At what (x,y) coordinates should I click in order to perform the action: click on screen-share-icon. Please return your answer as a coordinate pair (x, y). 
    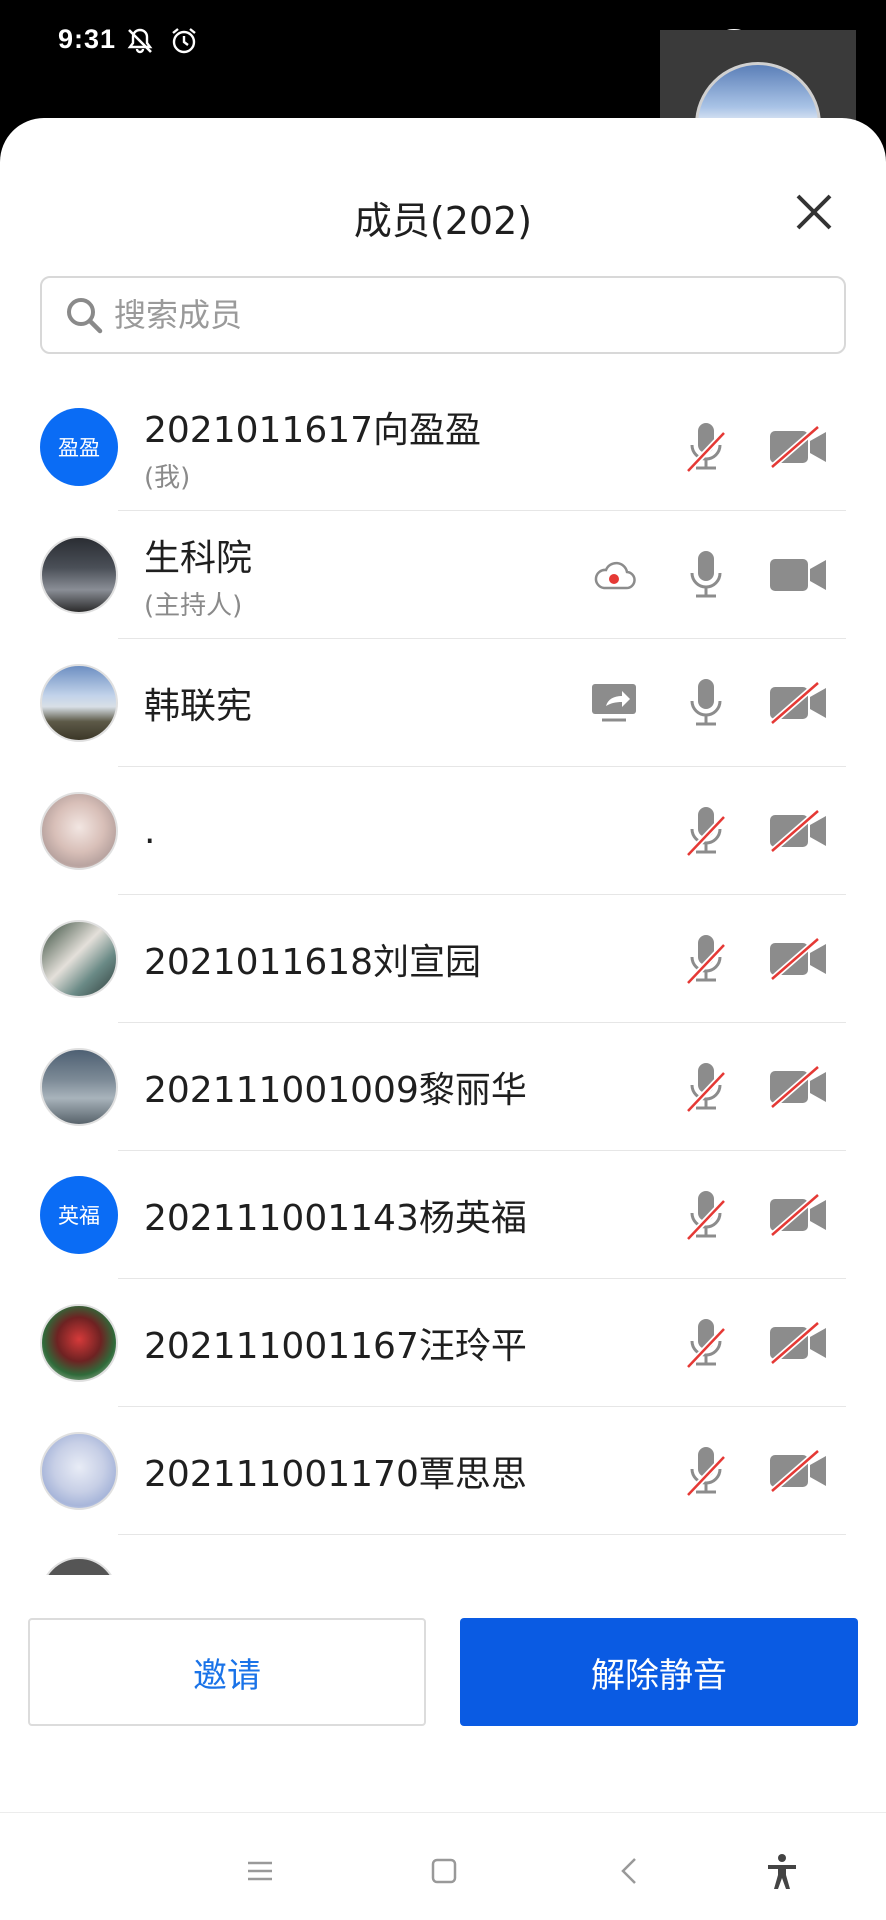
    Looking at the image, I should click on (614, 703).